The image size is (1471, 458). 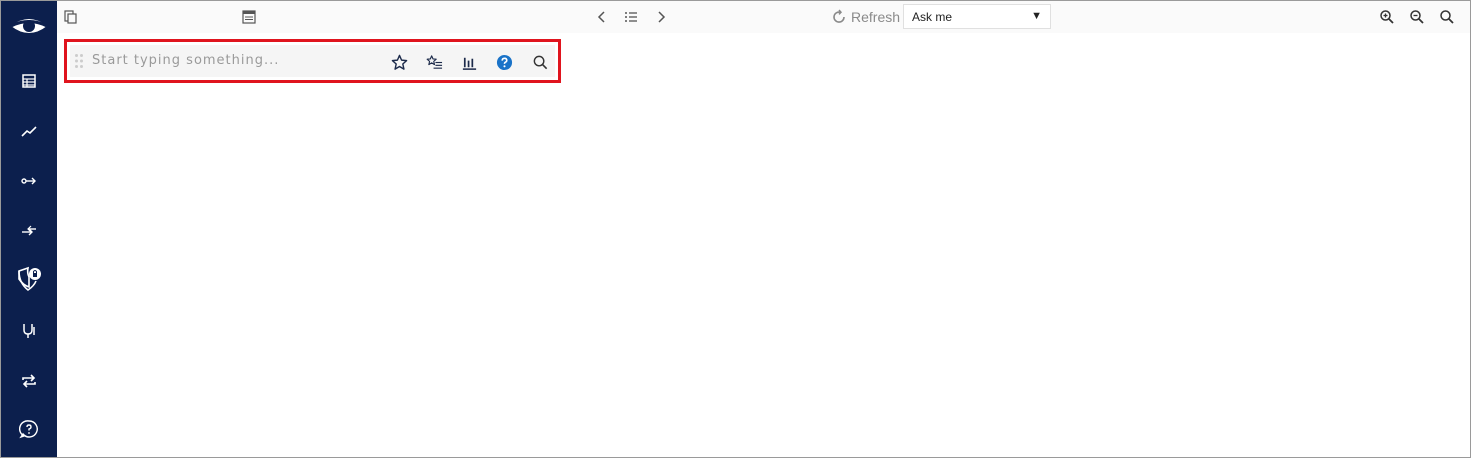 I want to click on caret-down-icon: ▼, so click(x=1036, y=16).